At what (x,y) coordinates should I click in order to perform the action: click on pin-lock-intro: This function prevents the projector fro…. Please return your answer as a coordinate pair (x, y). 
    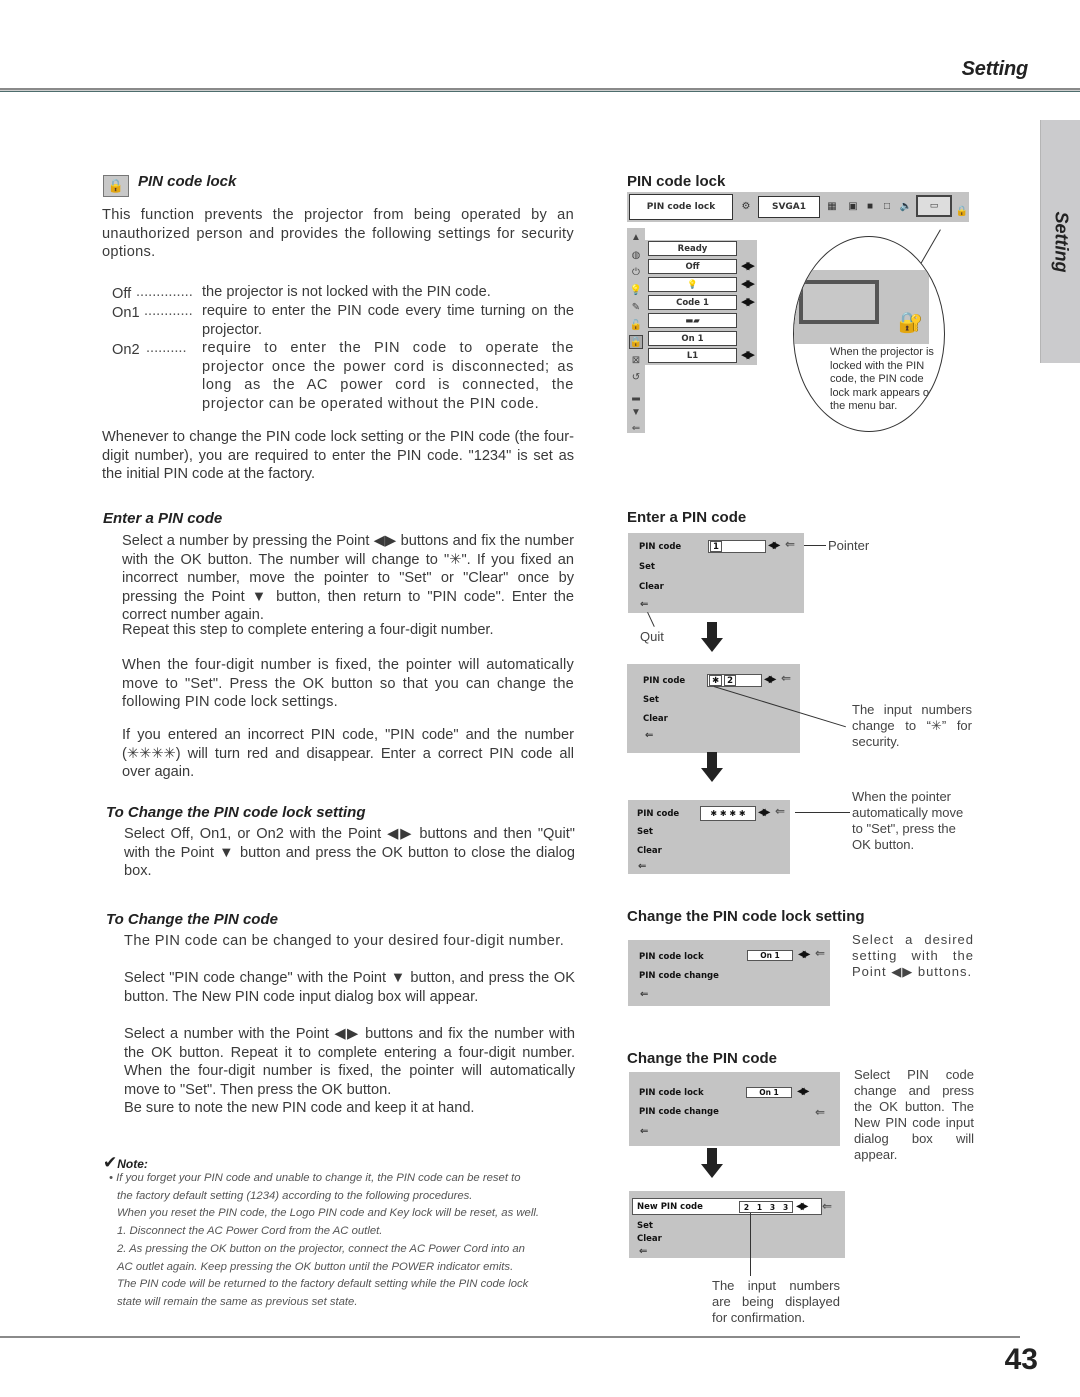
    Looking at the image, I should click on (338, 234).